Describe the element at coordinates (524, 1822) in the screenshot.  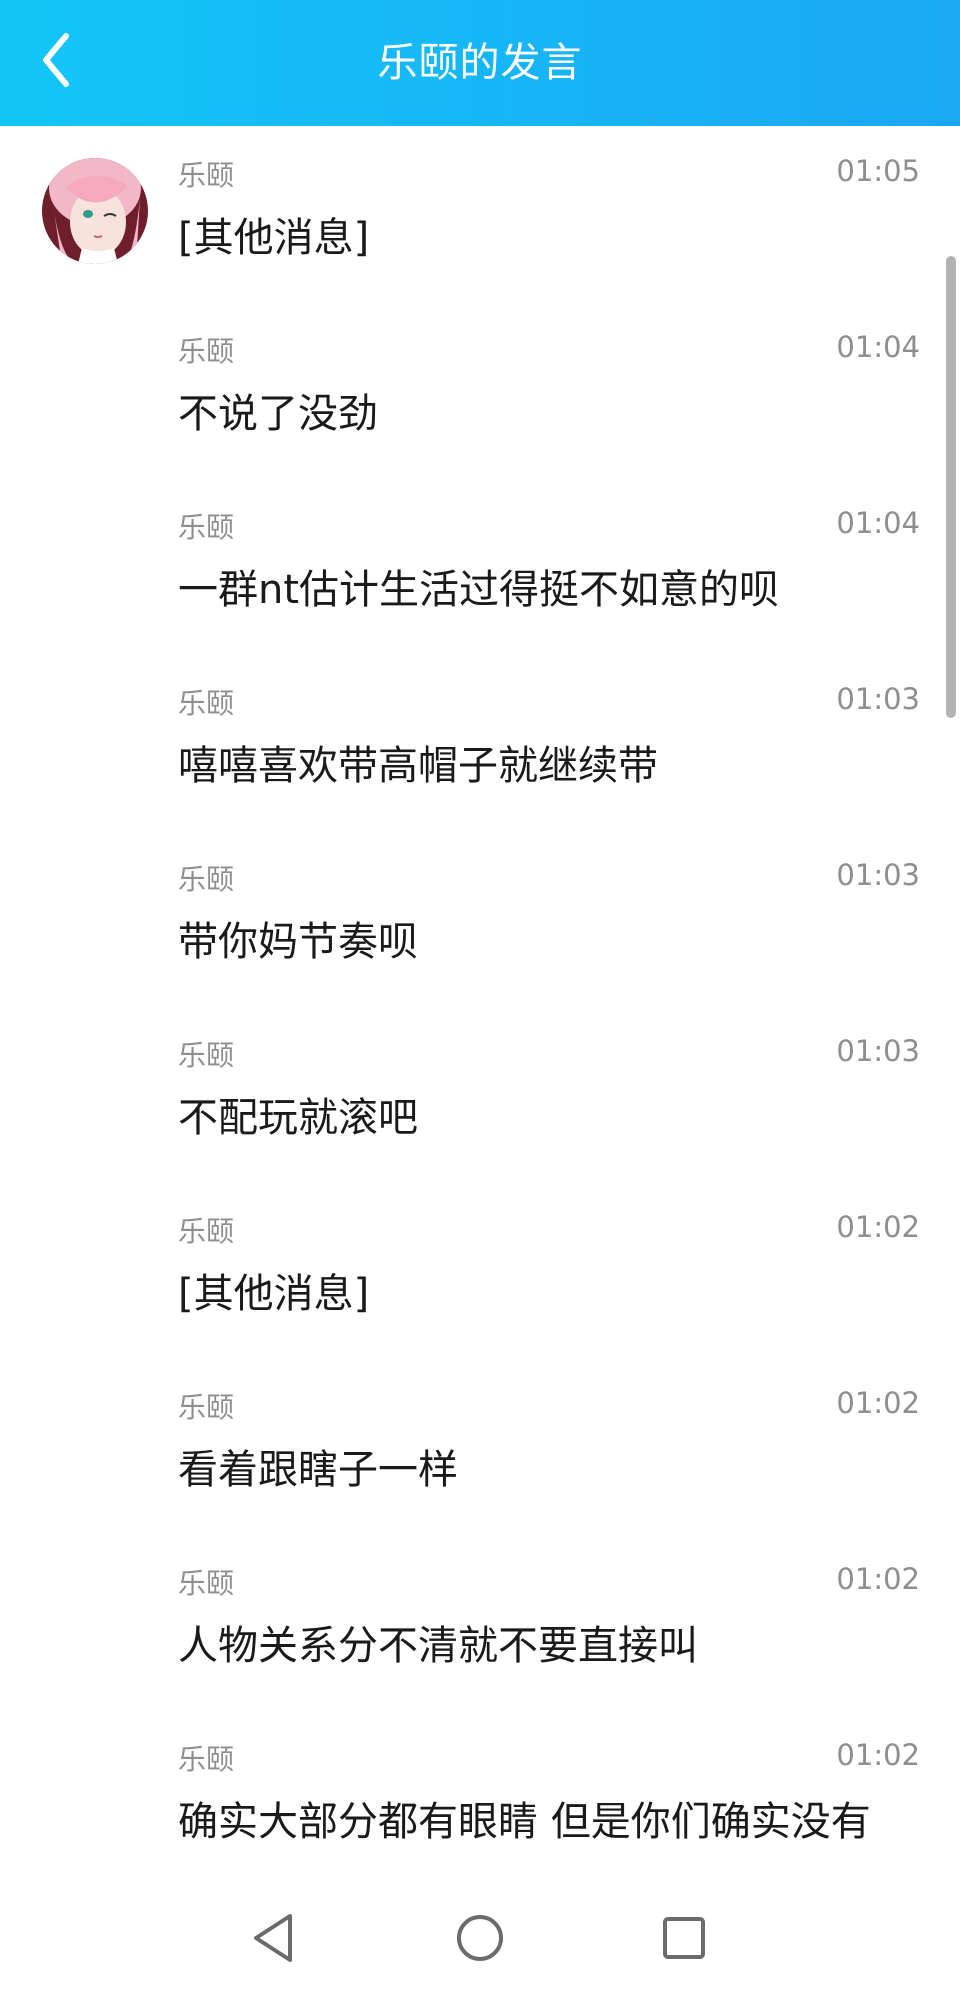
I see `message-text: 确实大部分都有眼睛 但是你们确实没有` at that location.